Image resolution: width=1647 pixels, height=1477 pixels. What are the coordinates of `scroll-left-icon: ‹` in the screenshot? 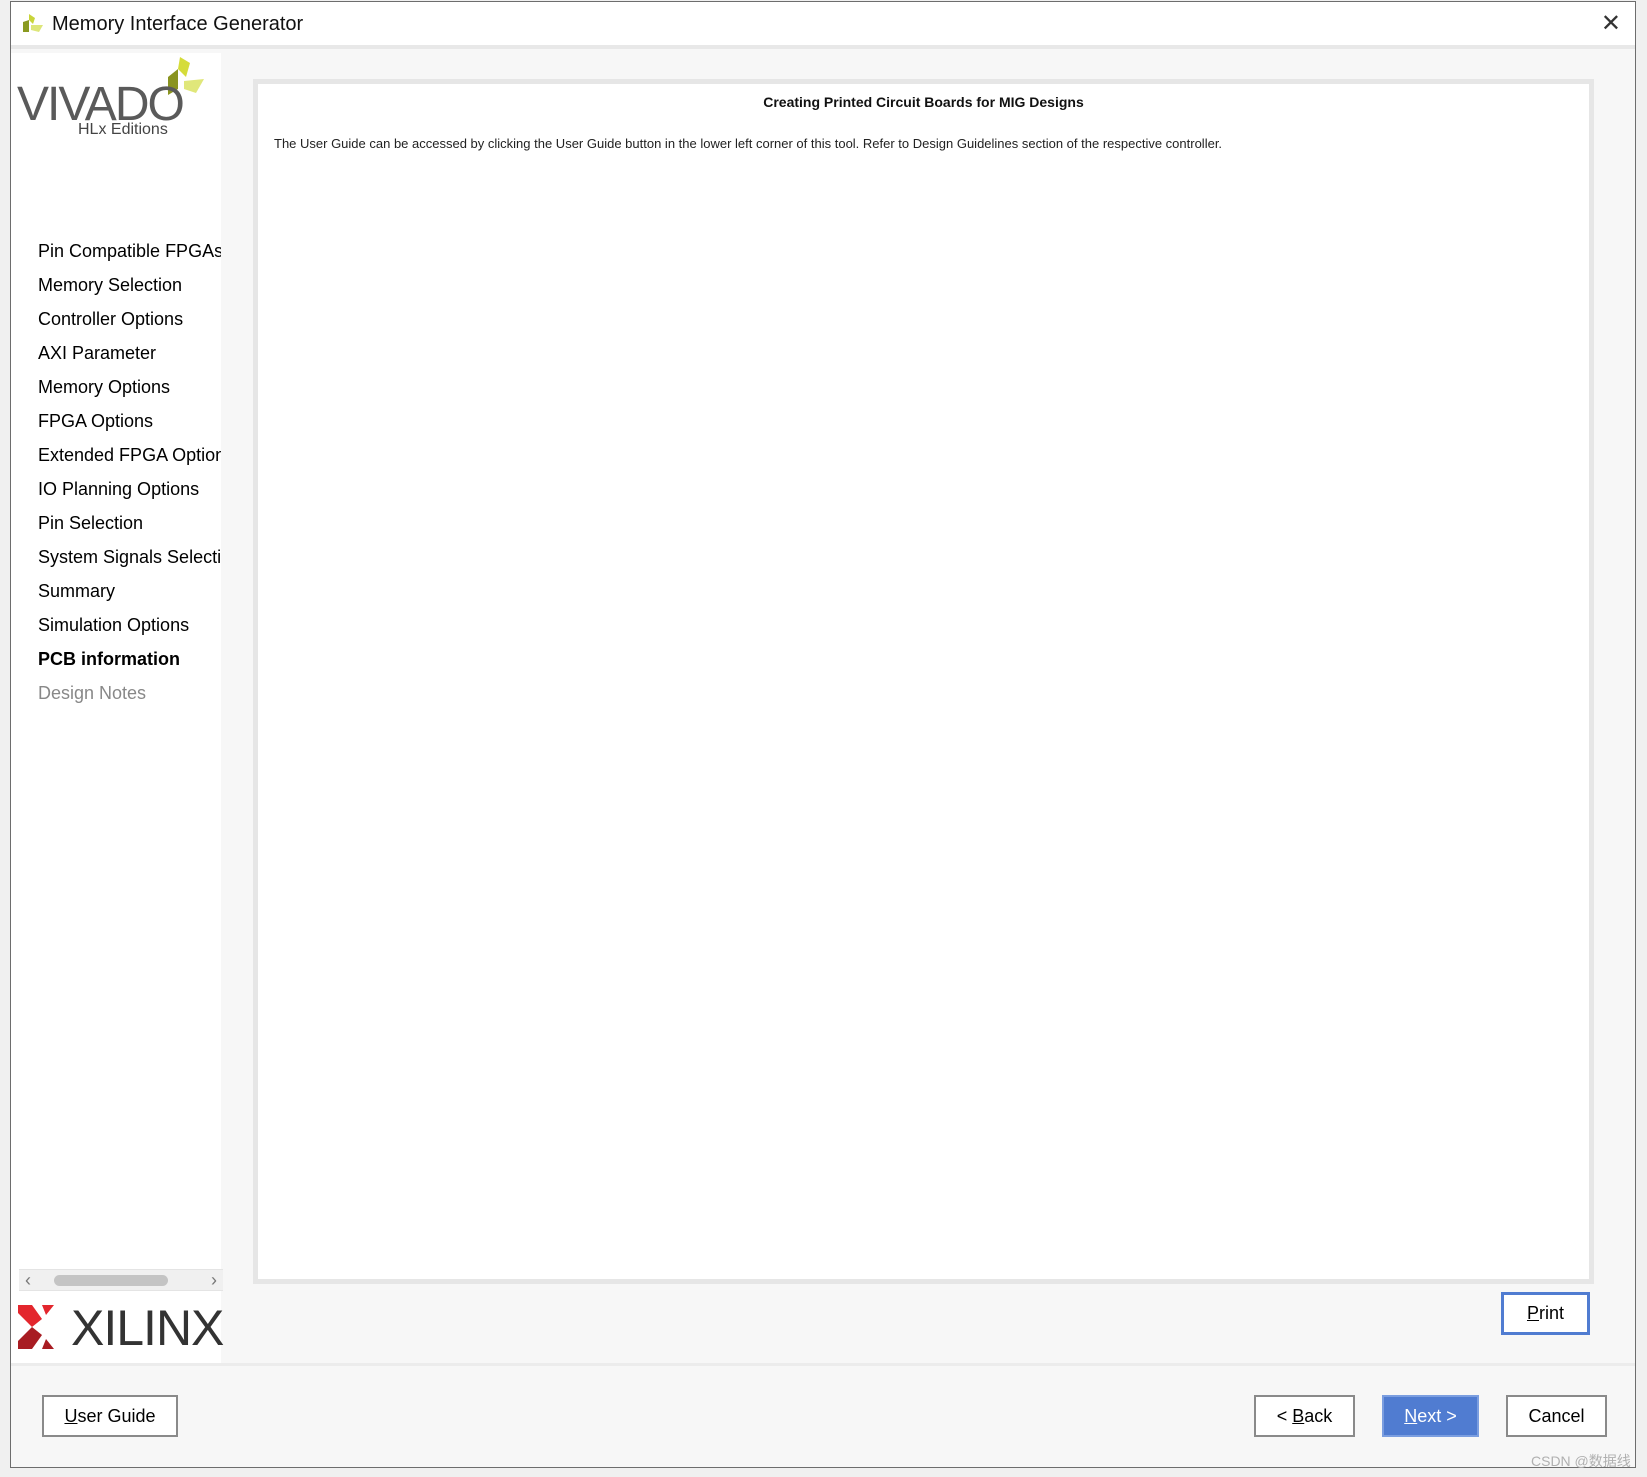 It's located at (28, 1280).